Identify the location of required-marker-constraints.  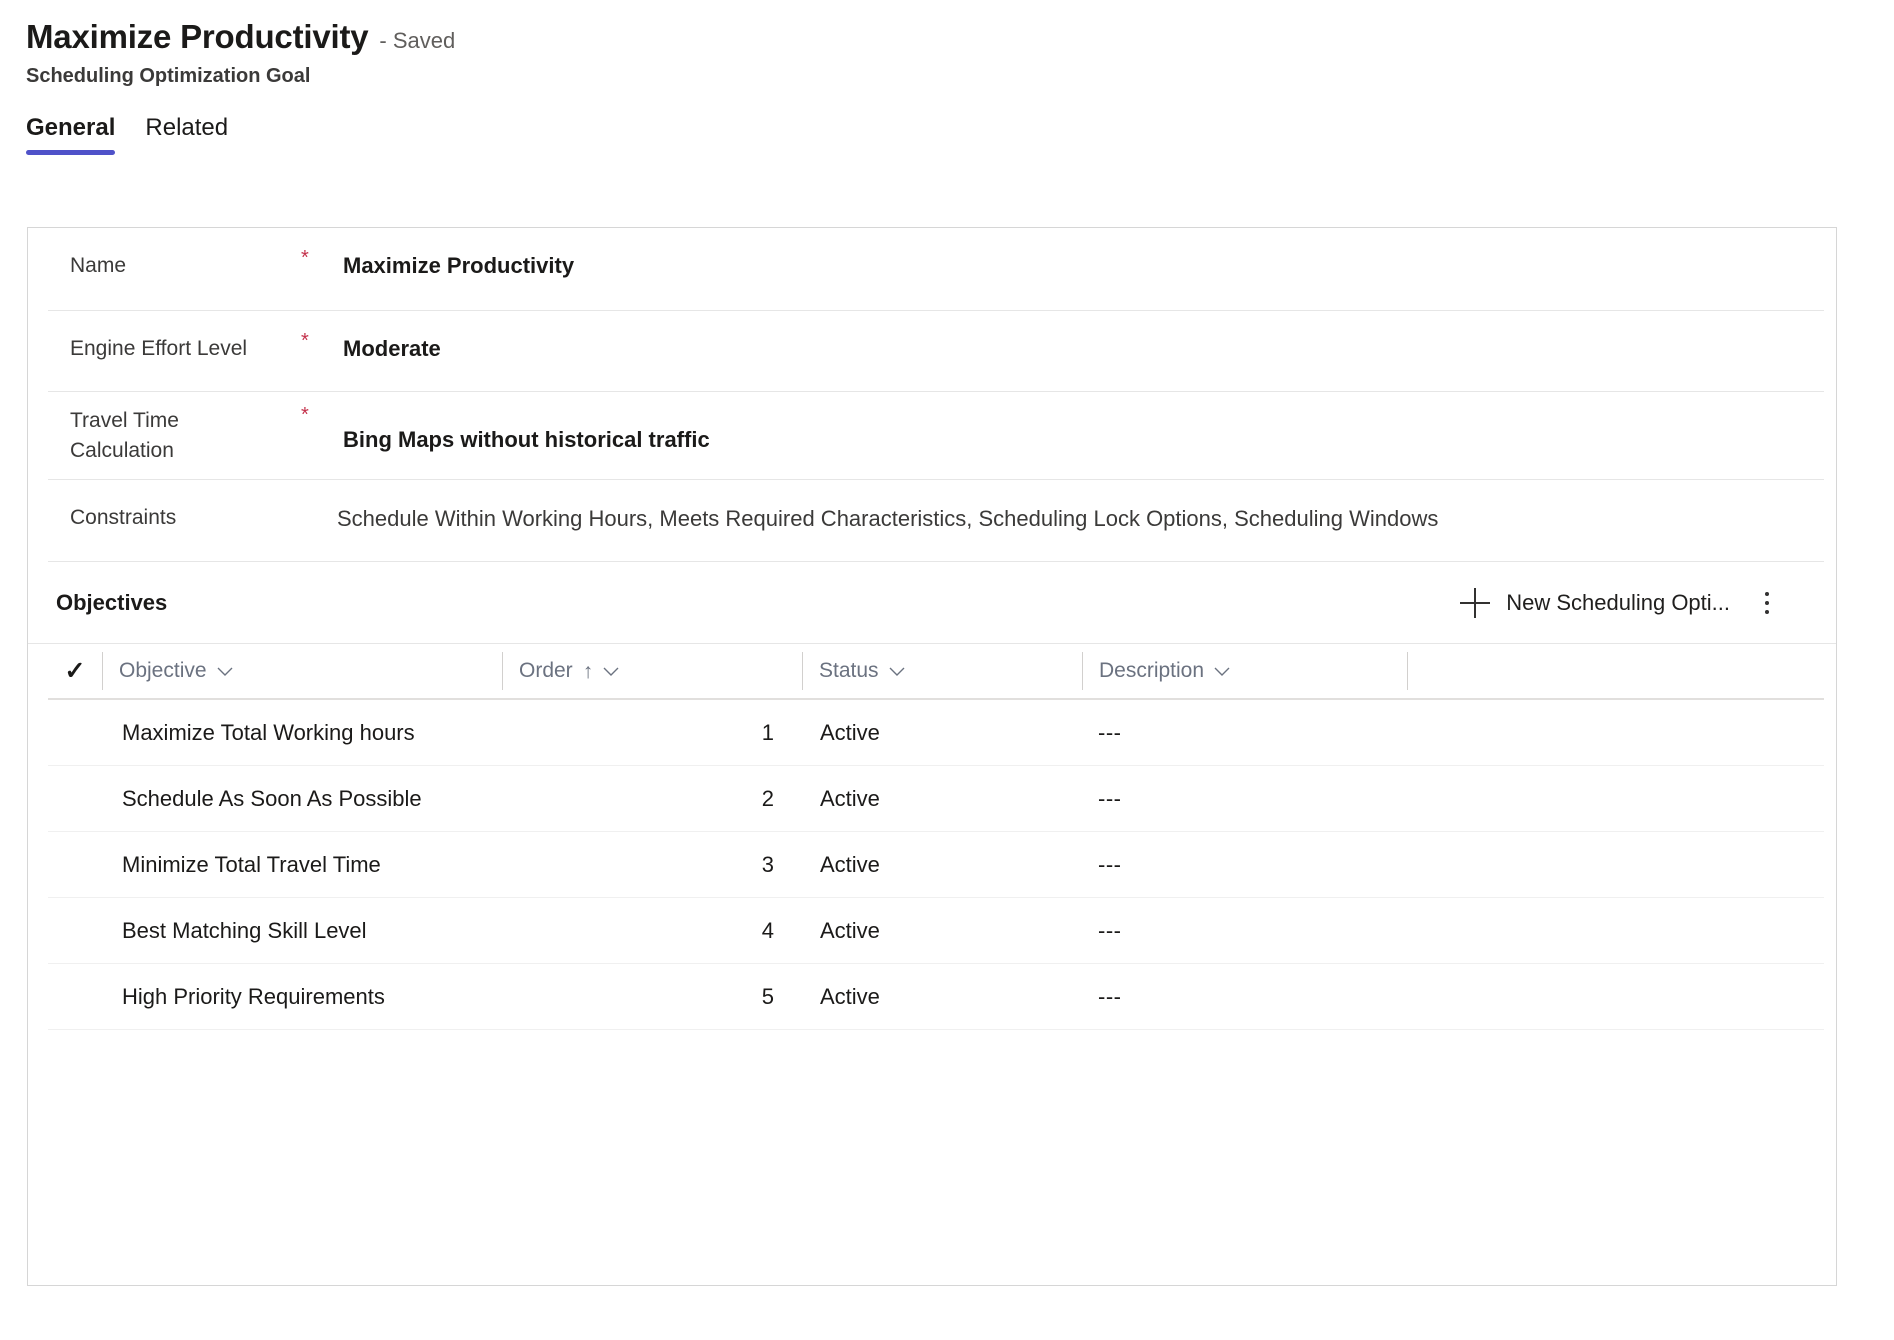
(319, 489).